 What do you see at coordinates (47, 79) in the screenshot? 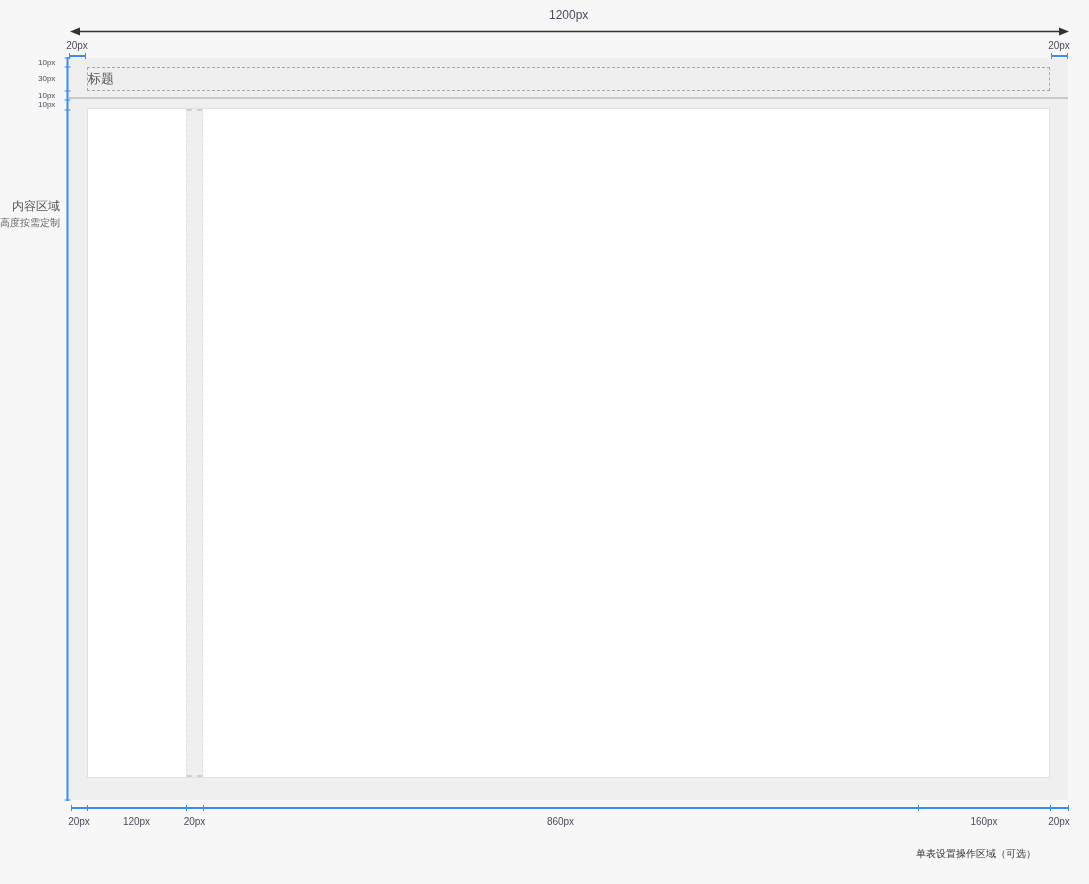
I see `dimension-label: 30px` at bounding box center [47, 79].